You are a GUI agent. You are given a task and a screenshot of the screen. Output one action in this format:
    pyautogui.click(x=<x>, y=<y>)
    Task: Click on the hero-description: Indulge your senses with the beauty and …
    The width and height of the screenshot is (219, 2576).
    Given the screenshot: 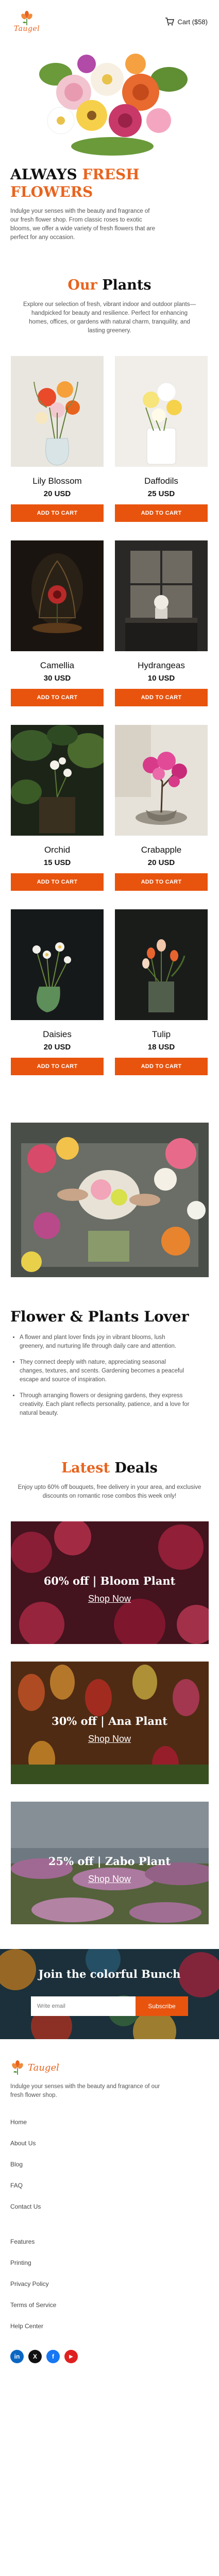 What is the action you would take?
    pyautogui.click(x=83, y=225)
    